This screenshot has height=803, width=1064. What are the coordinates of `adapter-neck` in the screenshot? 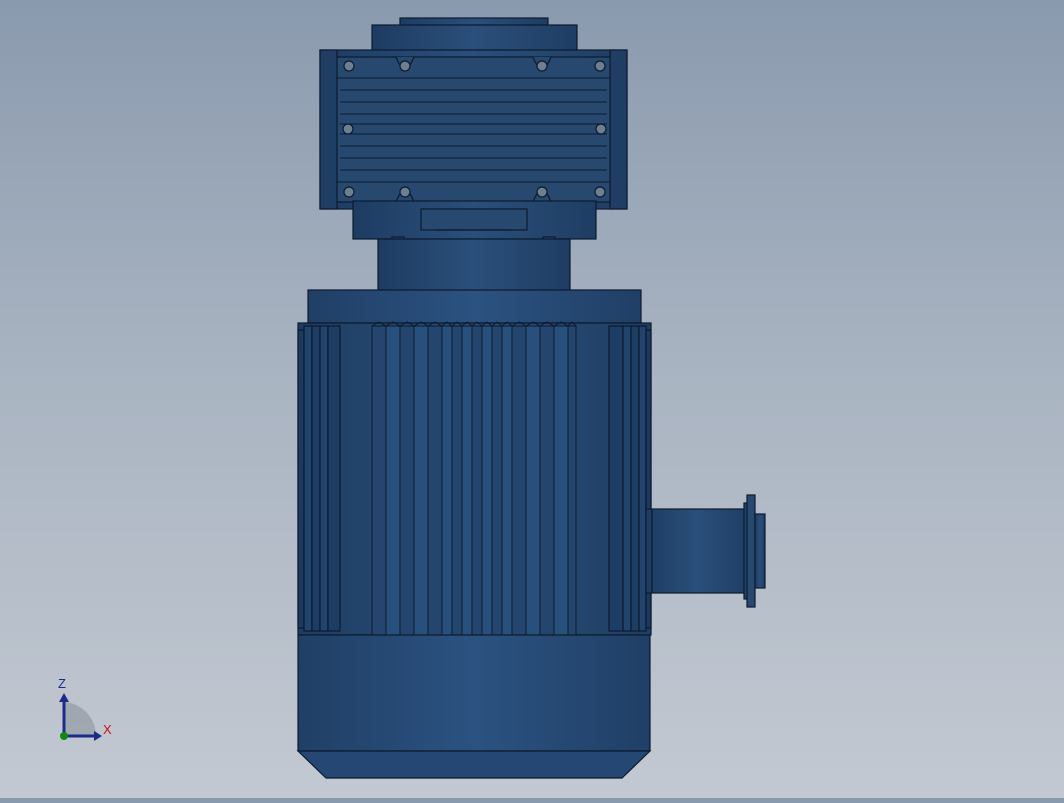 It's located at (474, 265).